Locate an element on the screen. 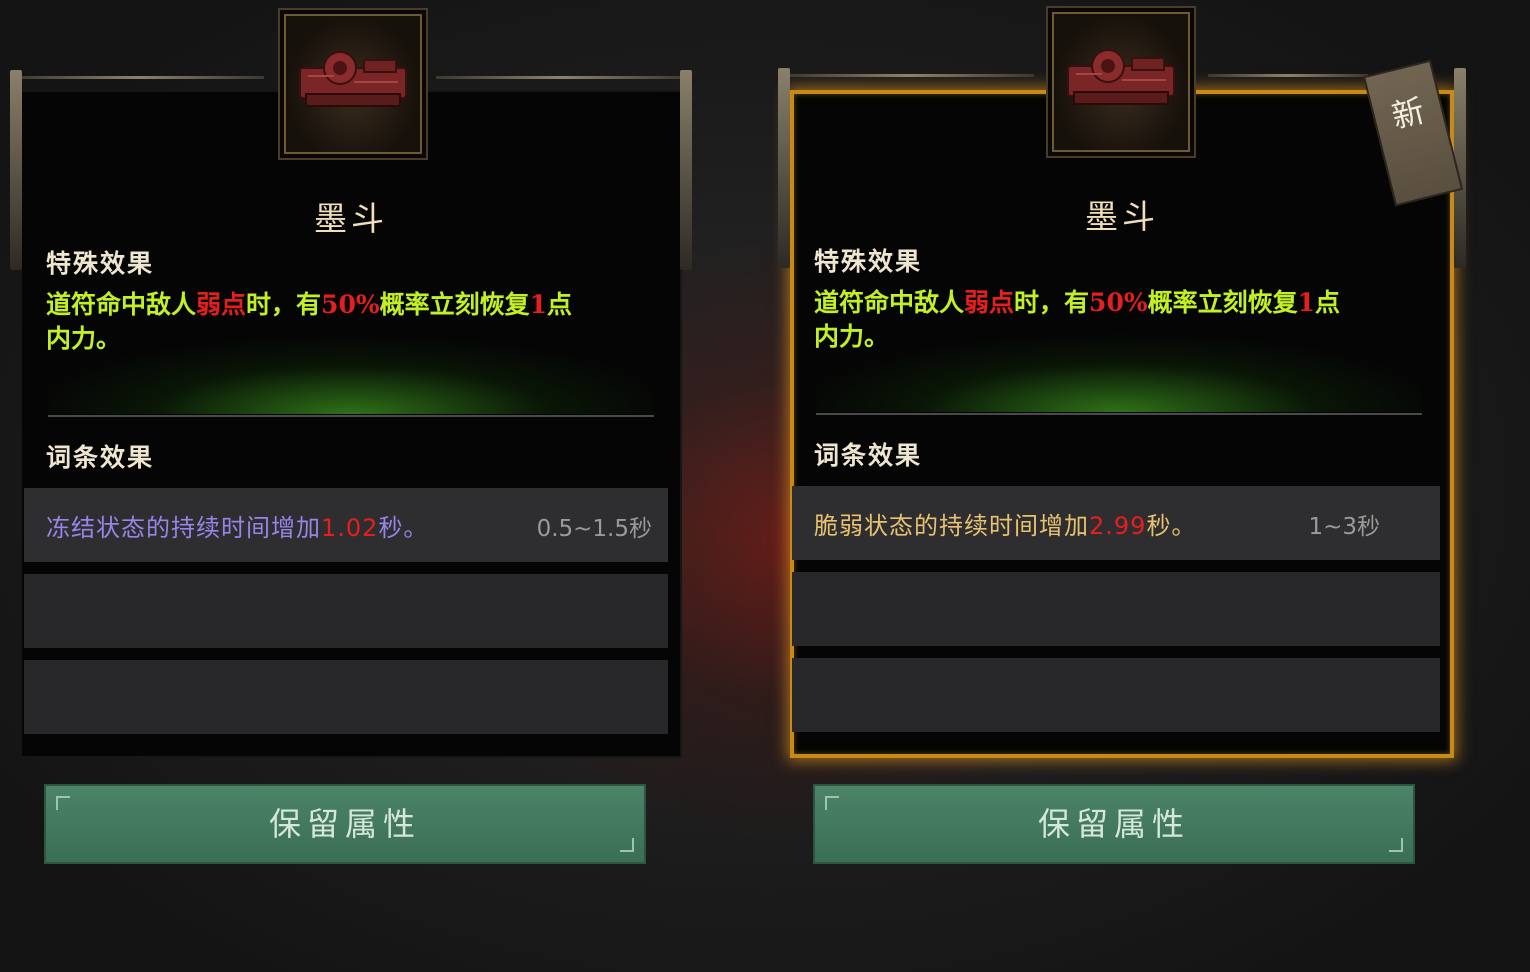 Image resolution: width=1530 pixels, height=972 pixels. affix-prefix: 冻结状态的持续时间增加 is located at coordinates (183, 528).